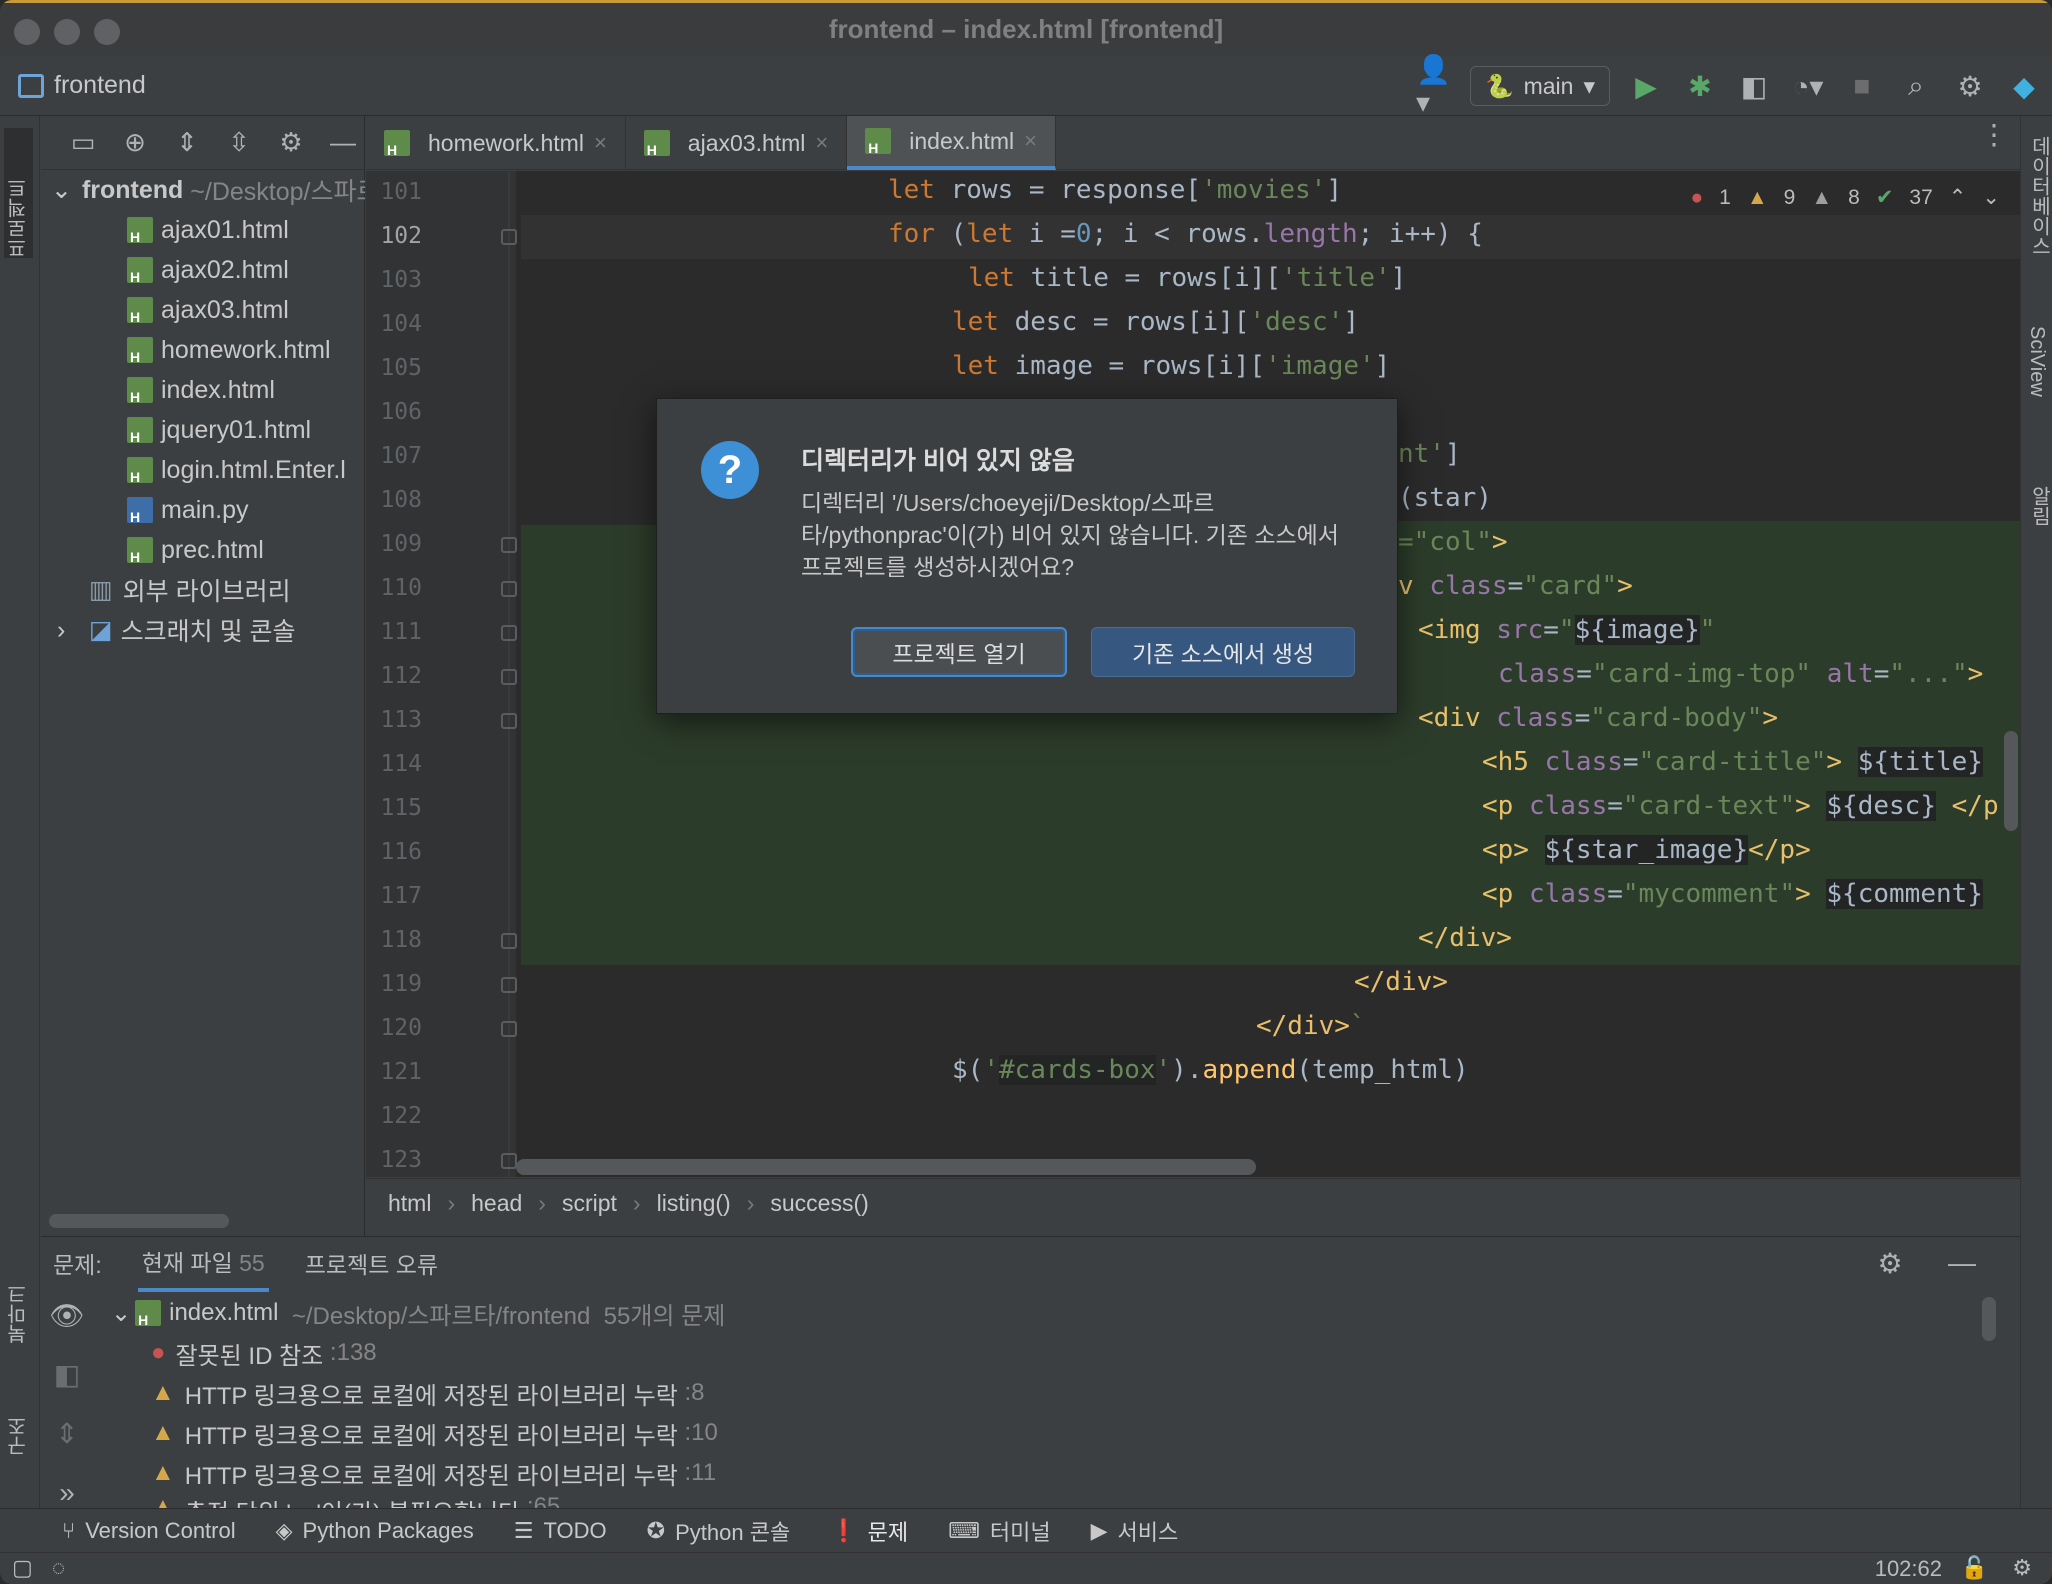 The image size is (2052, 1584). Describe the element at coordinates (375, 1531) in the screenshot. I see `tool-python-packages: ◈ Python Packages` at that location.